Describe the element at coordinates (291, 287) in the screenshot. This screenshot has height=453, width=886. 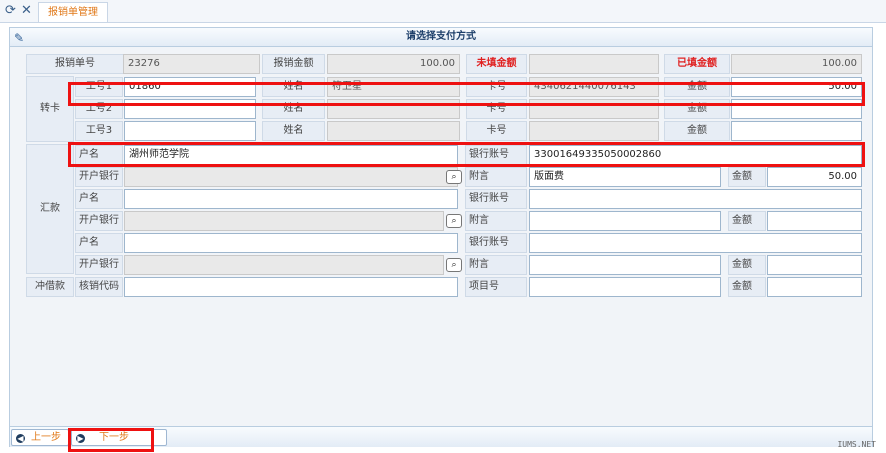
I see `writeoff-code-input` at that location.